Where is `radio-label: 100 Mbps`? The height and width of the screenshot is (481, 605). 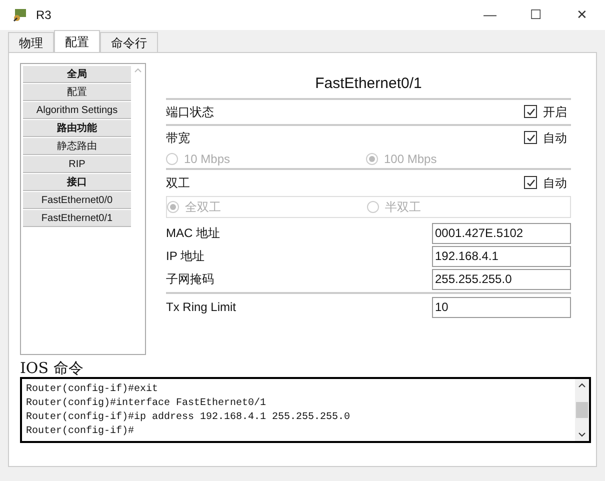 radio-label: 100 Mbps is located at coordinates (410, 159).